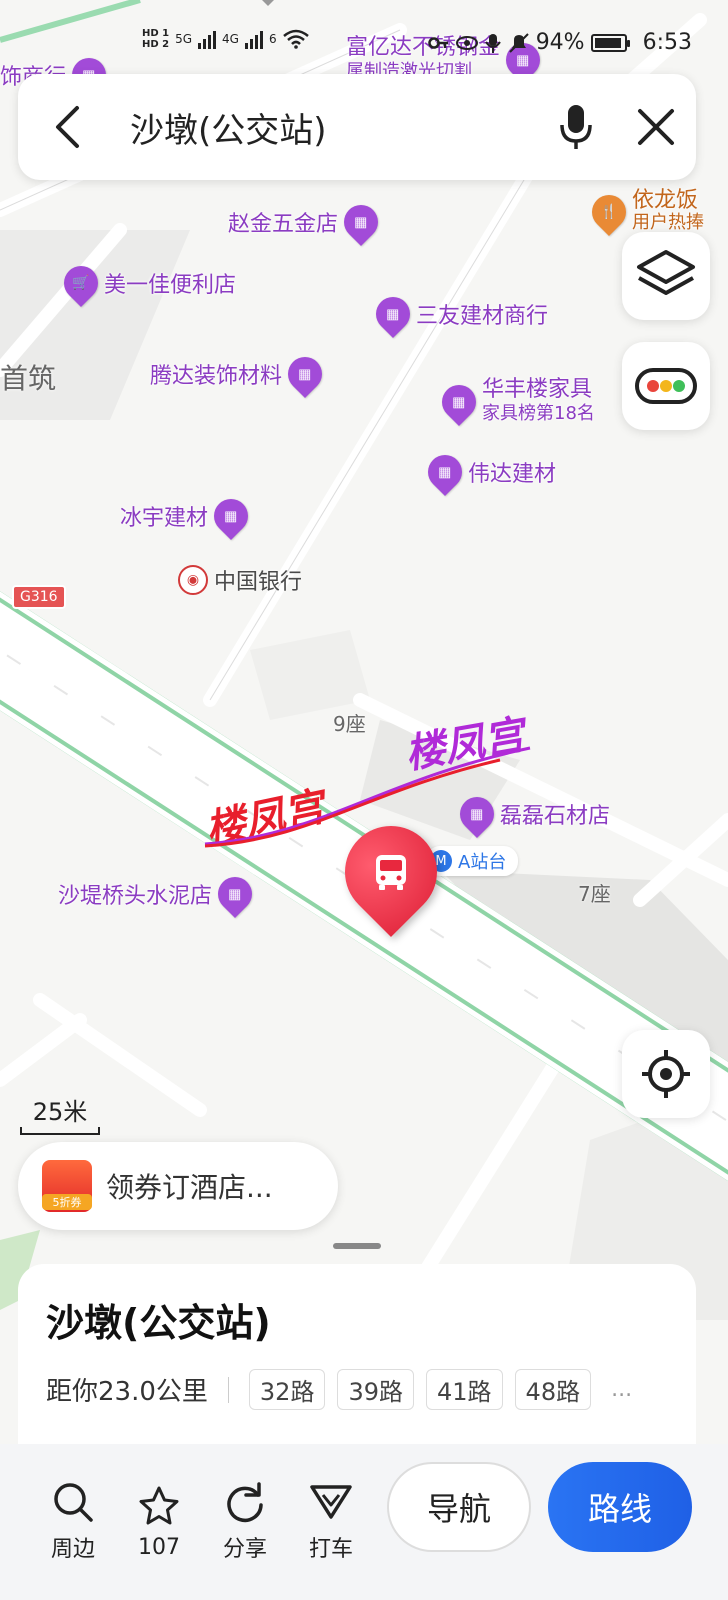 This screenshot has height=1600, width=728. What do you see at coordinates (620, 1507) in the screenshot?
I see `route-button: 路线` at bounding box center [620, 1507].